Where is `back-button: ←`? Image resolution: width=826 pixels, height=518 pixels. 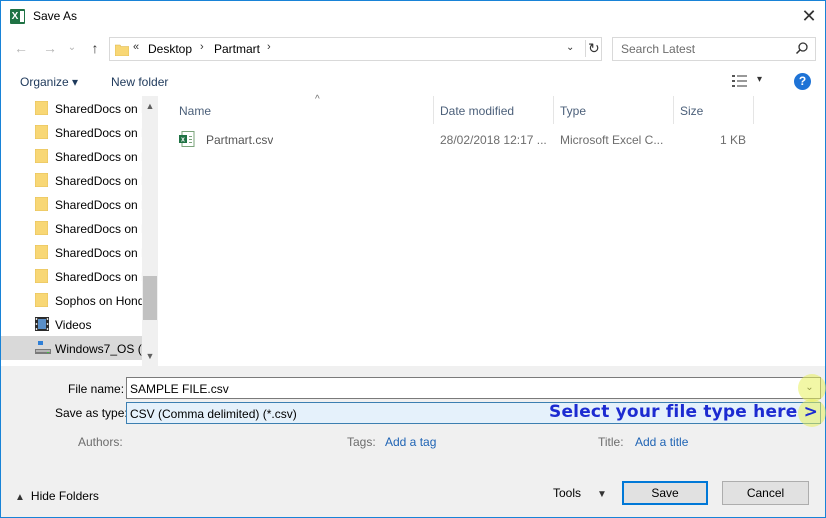 back-button: ← is located at coordinates (21, 48).